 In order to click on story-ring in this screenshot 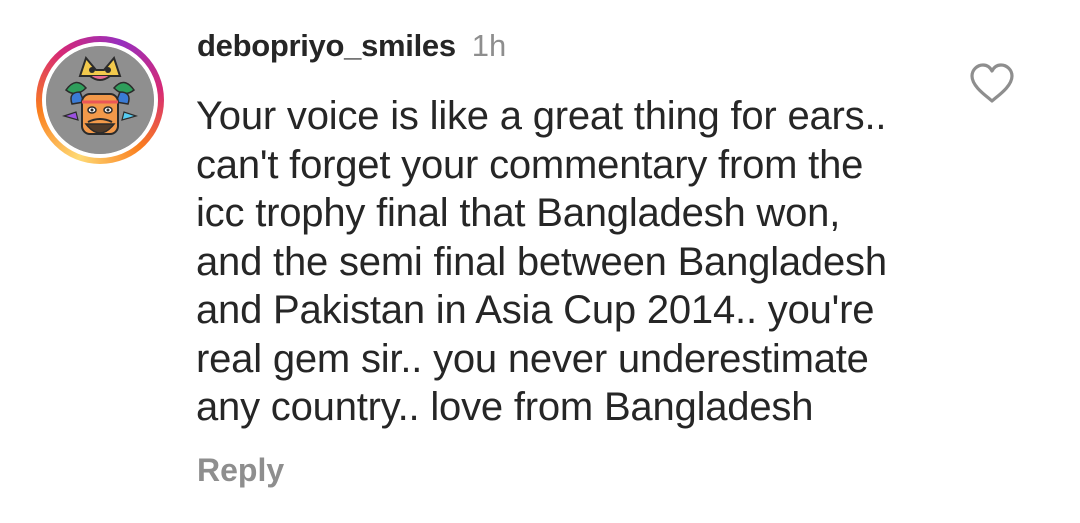, I will do `click(100, 100)`.